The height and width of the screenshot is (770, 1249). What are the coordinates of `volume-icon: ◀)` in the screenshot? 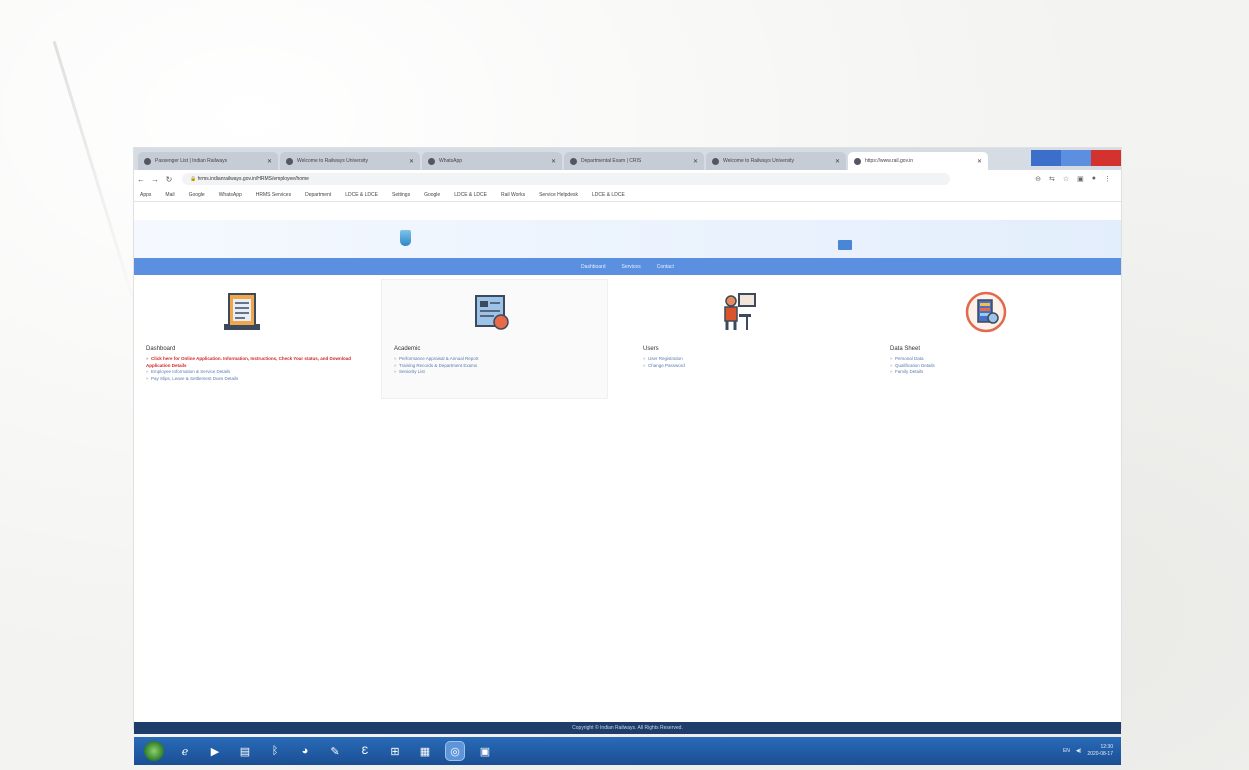 It's located at (1079, 751).